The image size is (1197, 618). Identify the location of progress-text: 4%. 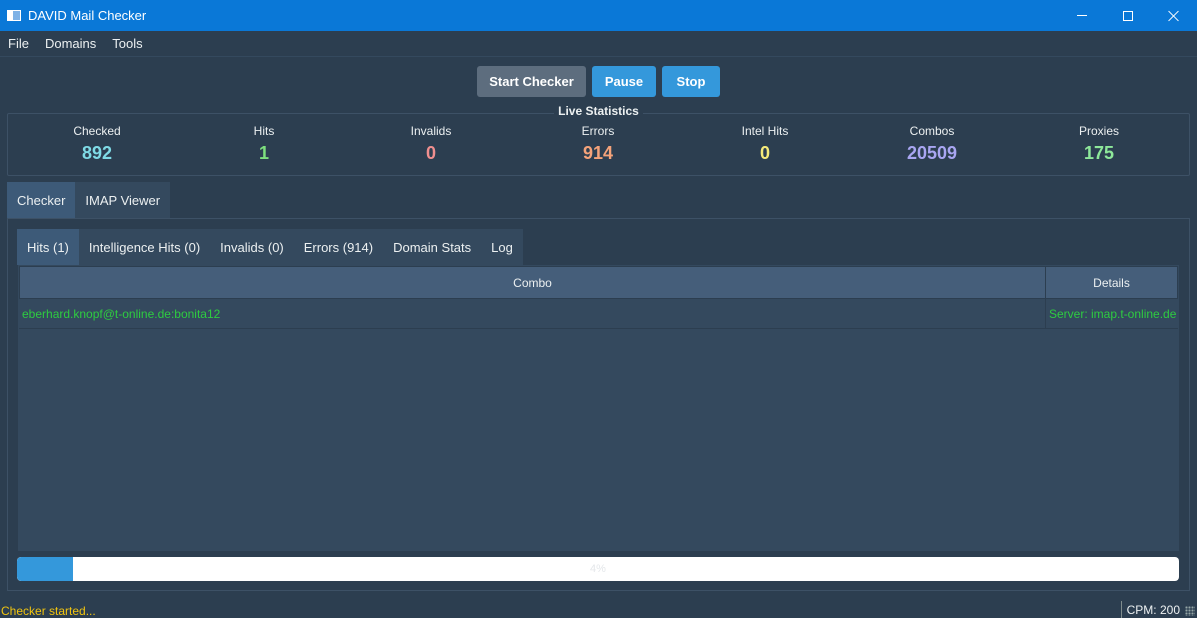
(598, 569).